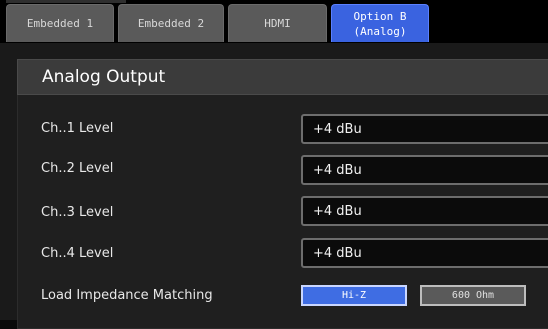  Describe the element at coordinates (424, 170) in the screenshot. I see `ch2-level-field: +4 dBu` at that location.